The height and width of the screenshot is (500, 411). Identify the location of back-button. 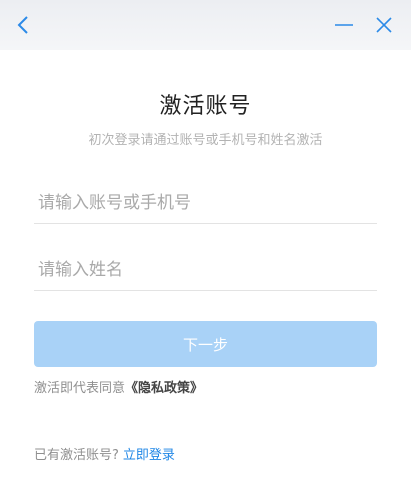
(23, 25).